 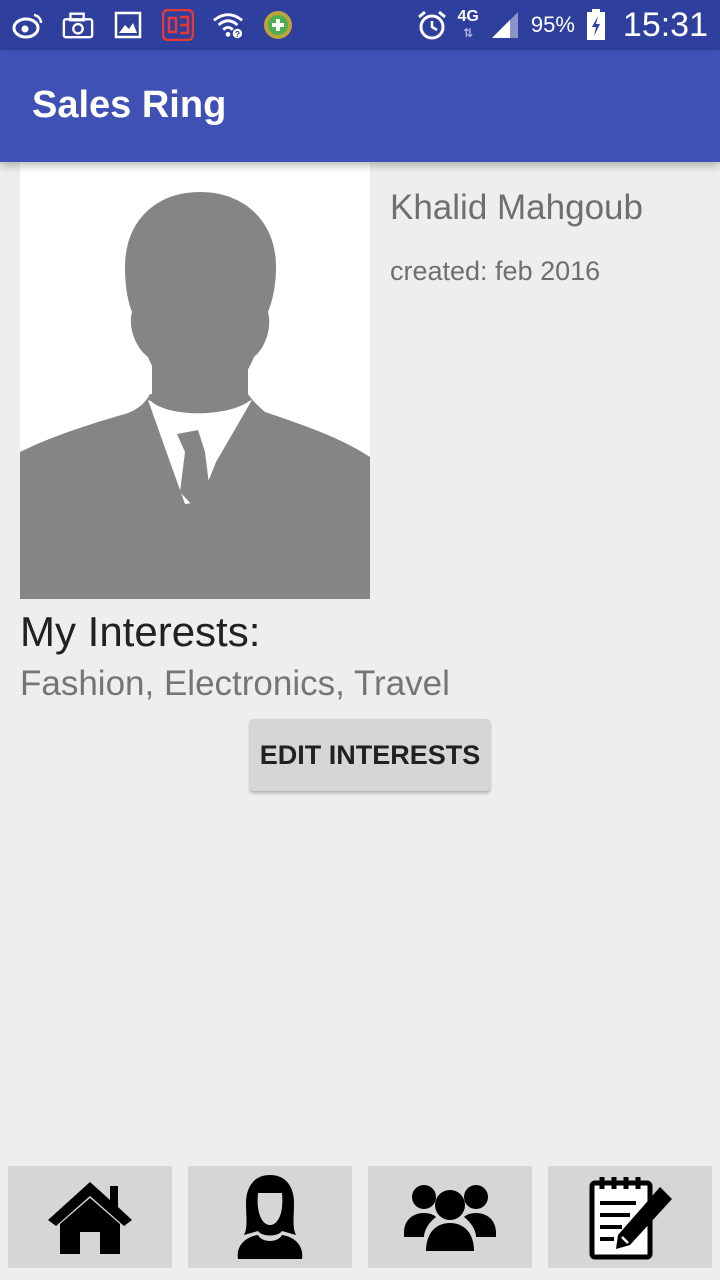 I want to click on nav-profile-button, so click(x=270, y=1217).